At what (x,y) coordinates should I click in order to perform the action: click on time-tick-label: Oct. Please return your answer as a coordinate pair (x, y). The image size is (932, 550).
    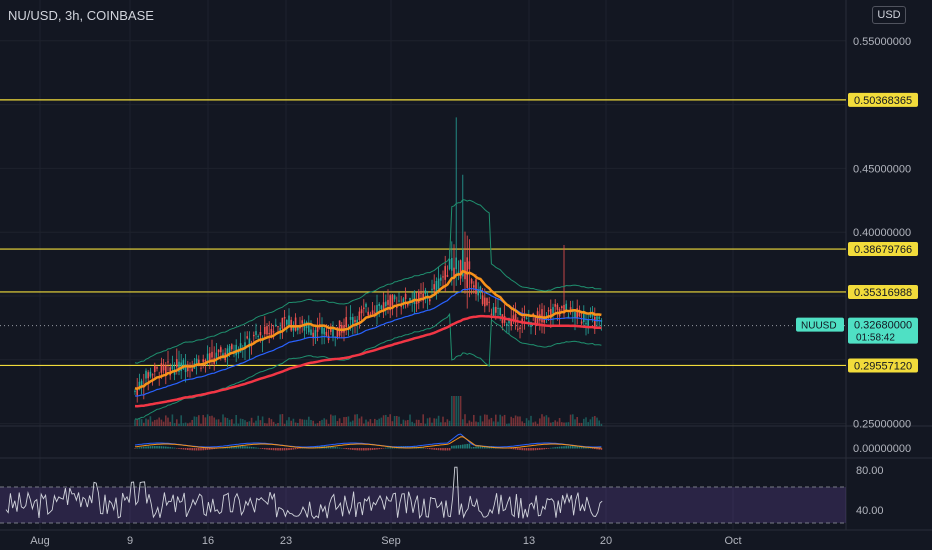
    Looking at the image, I should click on (732, 541).